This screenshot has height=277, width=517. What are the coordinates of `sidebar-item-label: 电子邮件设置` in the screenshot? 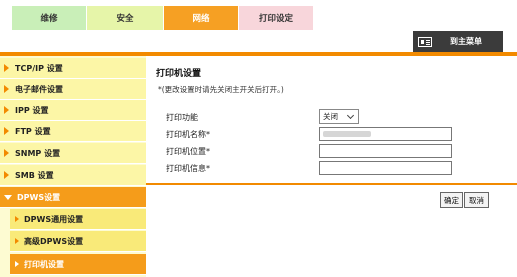 It's located at (39, 89).